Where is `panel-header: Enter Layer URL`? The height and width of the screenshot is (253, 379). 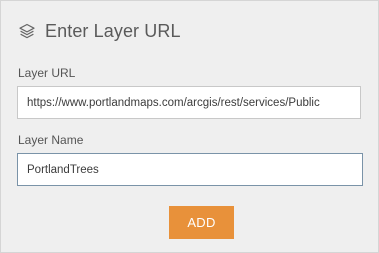
panel-header: Enter Layer URL is located at coordinates (99, 31).